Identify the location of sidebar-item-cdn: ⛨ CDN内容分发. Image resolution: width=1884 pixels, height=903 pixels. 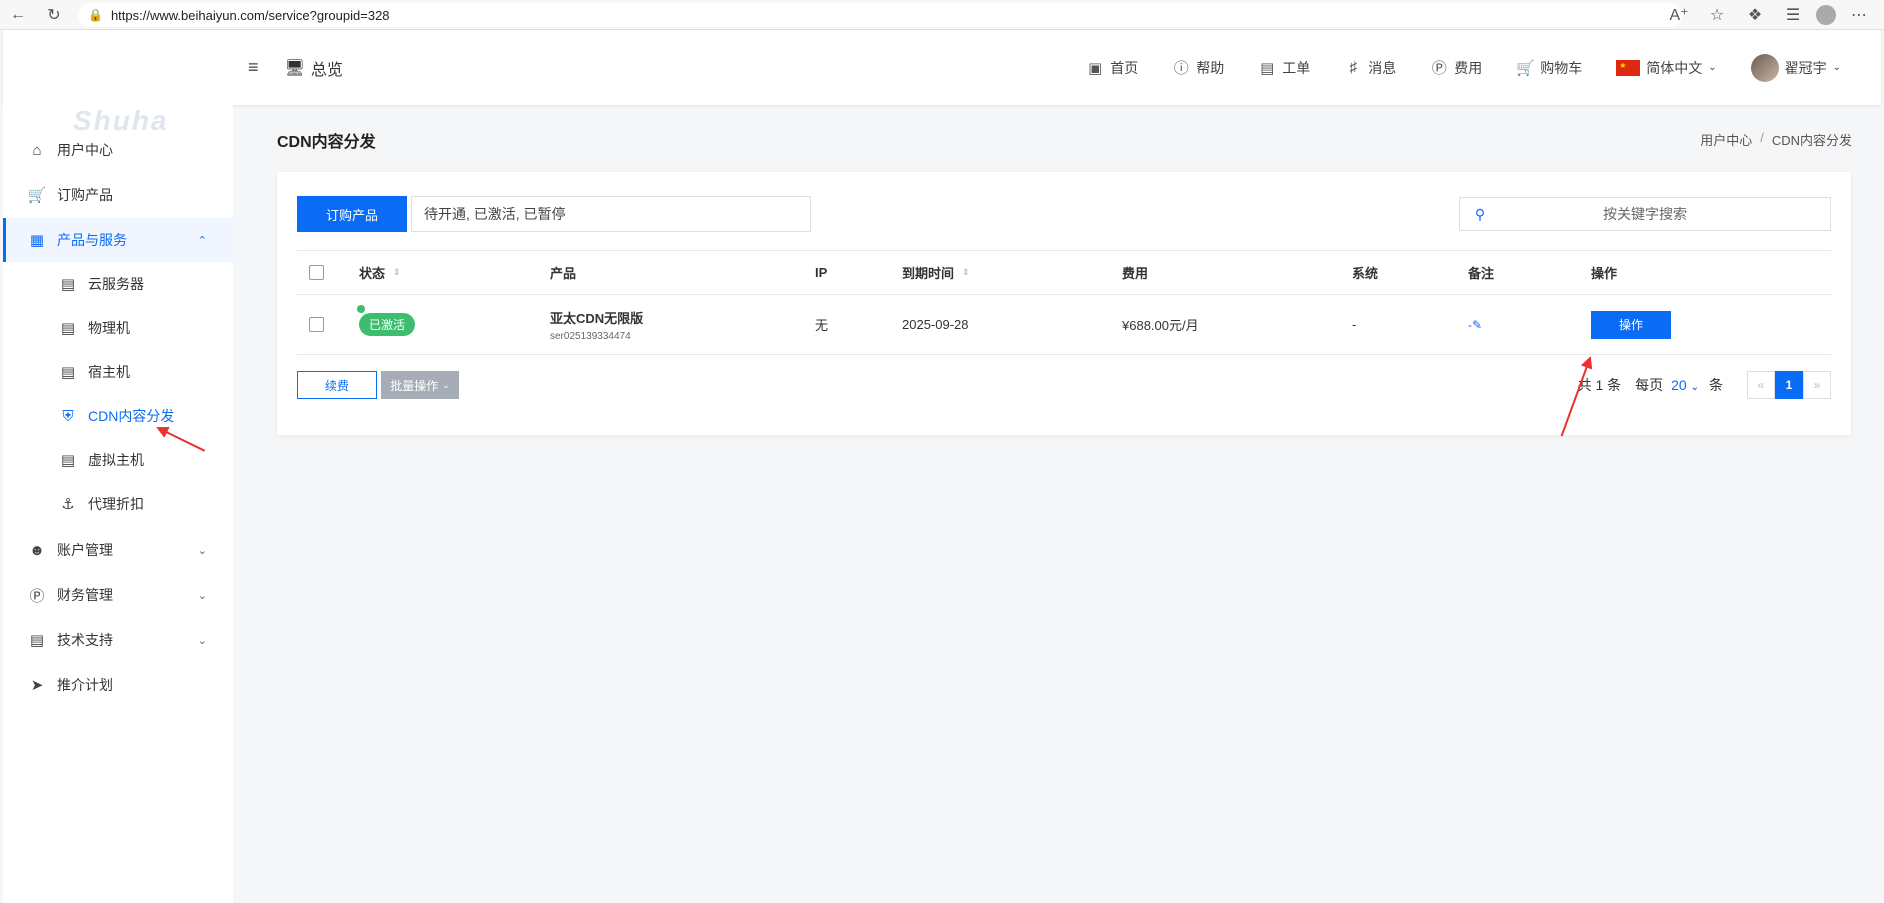
(118, 416).